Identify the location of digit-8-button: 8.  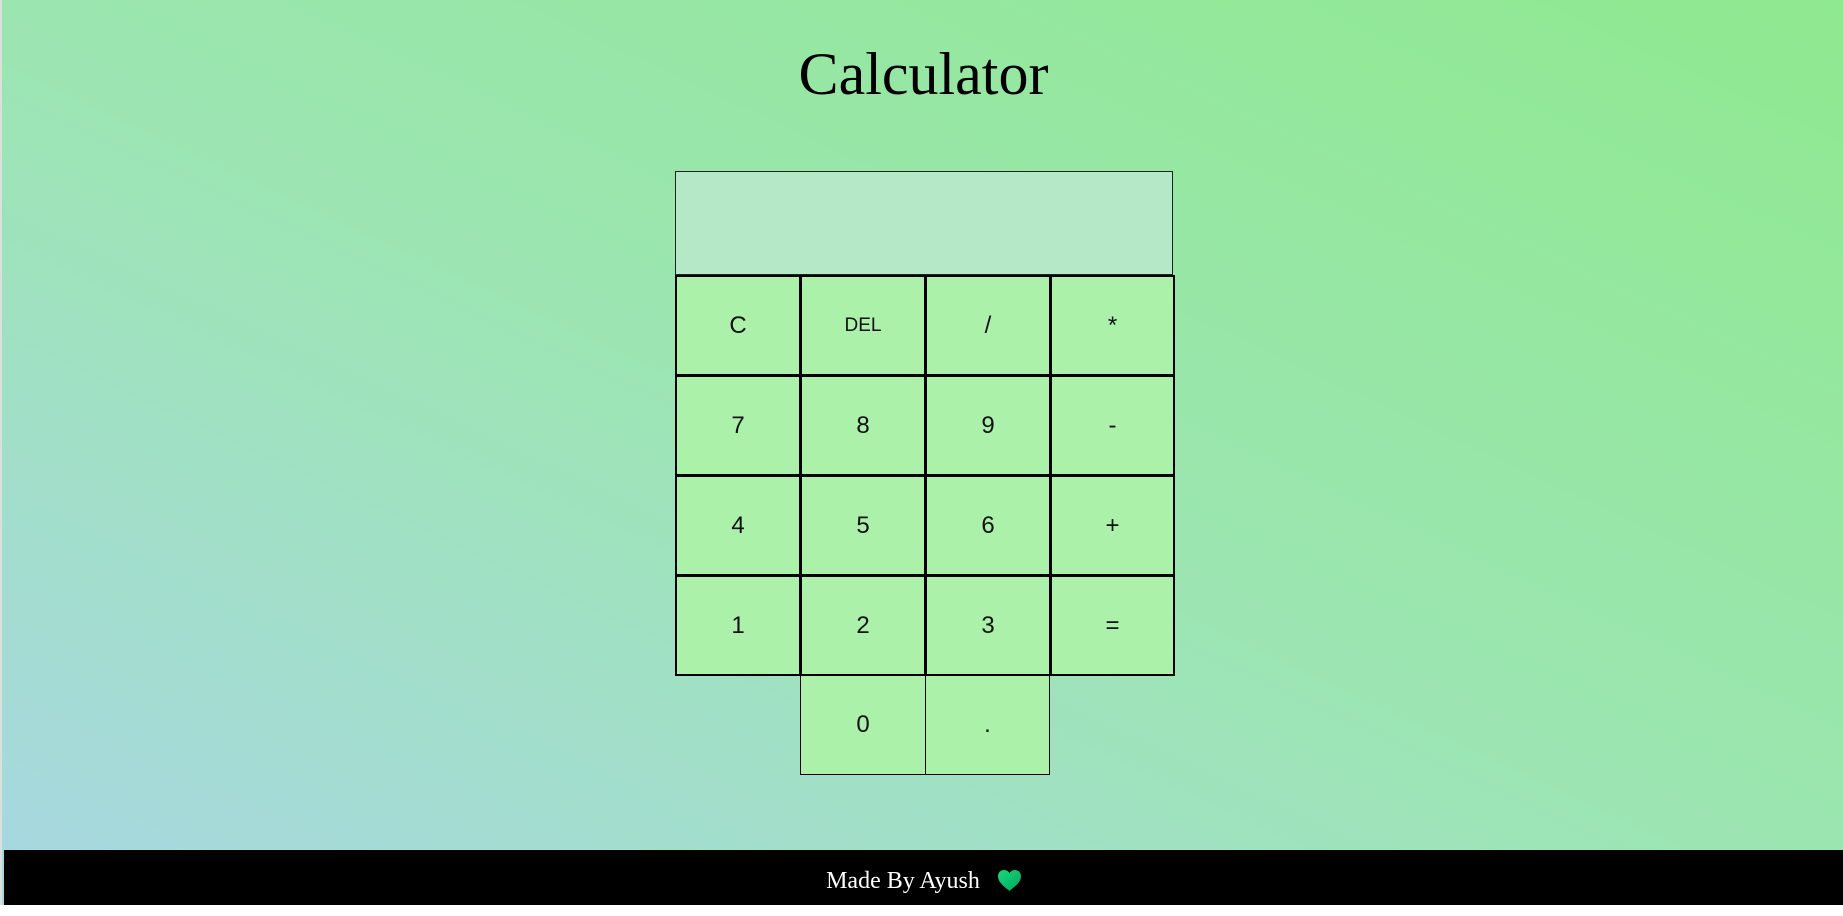
(863, 425).